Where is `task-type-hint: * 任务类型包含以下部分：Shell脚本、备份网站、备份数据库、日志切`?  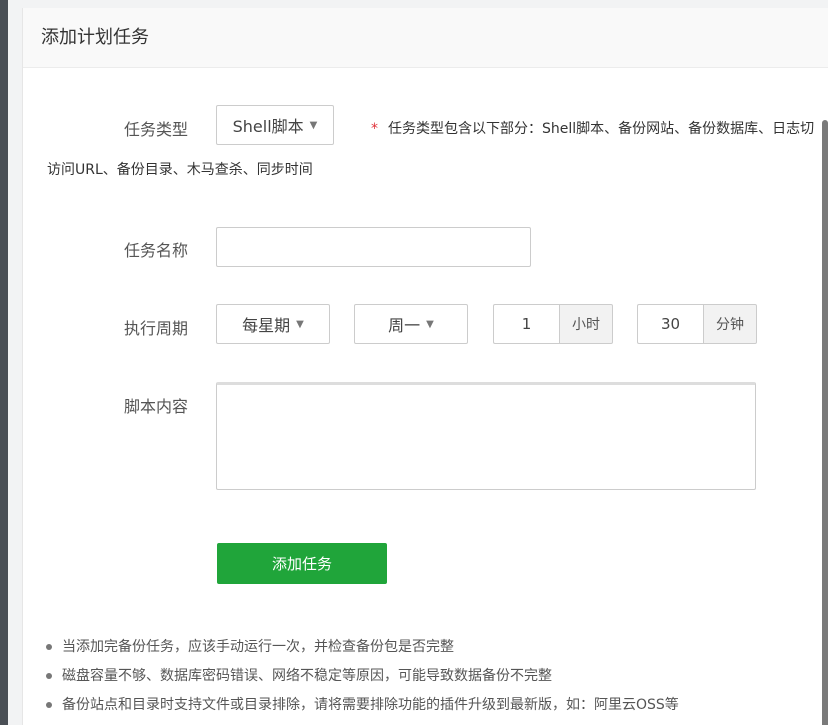
task-type-hint: * 任务类型包含以下部分：Shell脚本、备份网站、备份数据库、日志切 is located at coordinates (592, 128).